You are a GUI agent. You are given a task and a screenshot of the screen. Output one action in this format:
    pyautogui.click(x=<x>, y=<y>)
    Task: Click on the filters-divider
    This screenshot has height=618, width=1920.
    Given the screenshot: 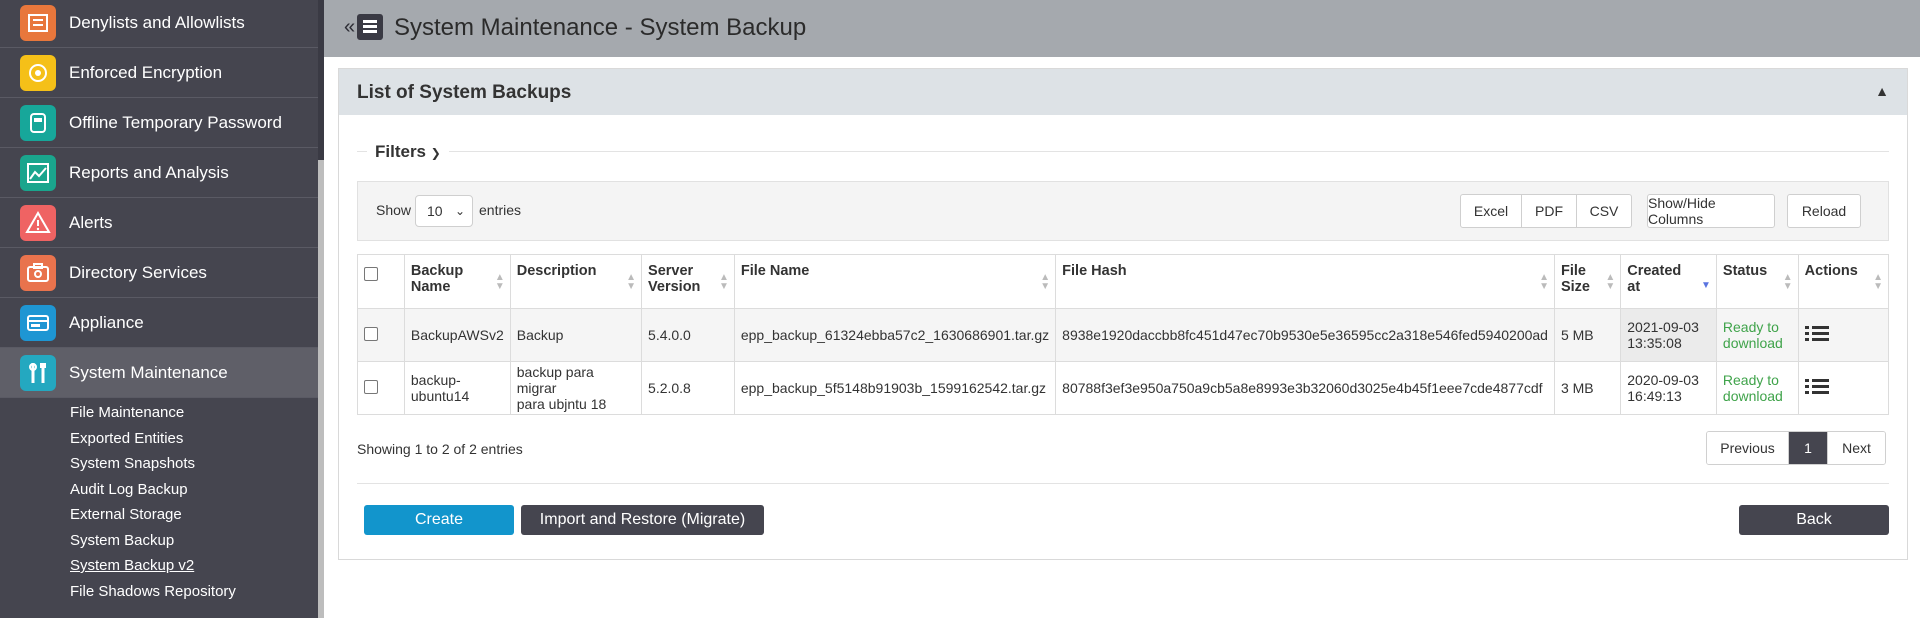 What is the action you would take?
    pyautogui.click(x=1123, y=151)
    